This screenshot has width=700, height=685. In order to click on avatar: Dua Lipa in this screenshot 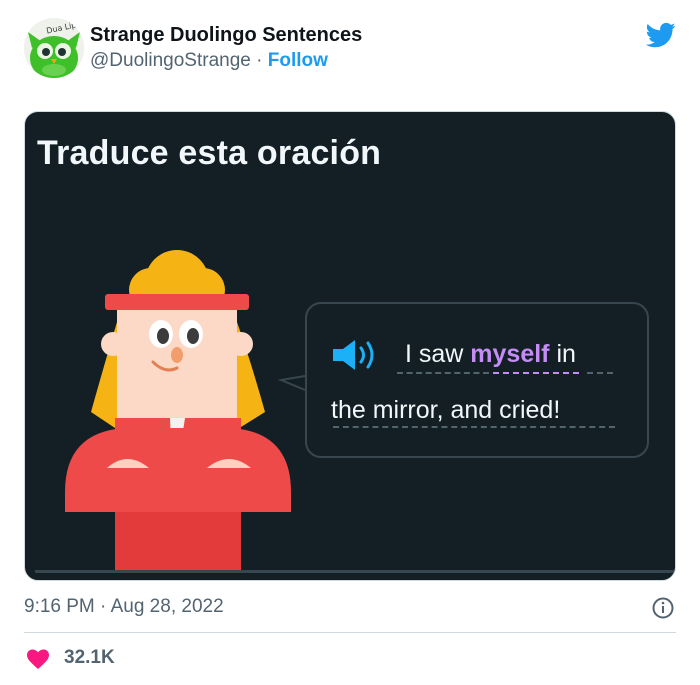, I will do `click(54, 48)`.